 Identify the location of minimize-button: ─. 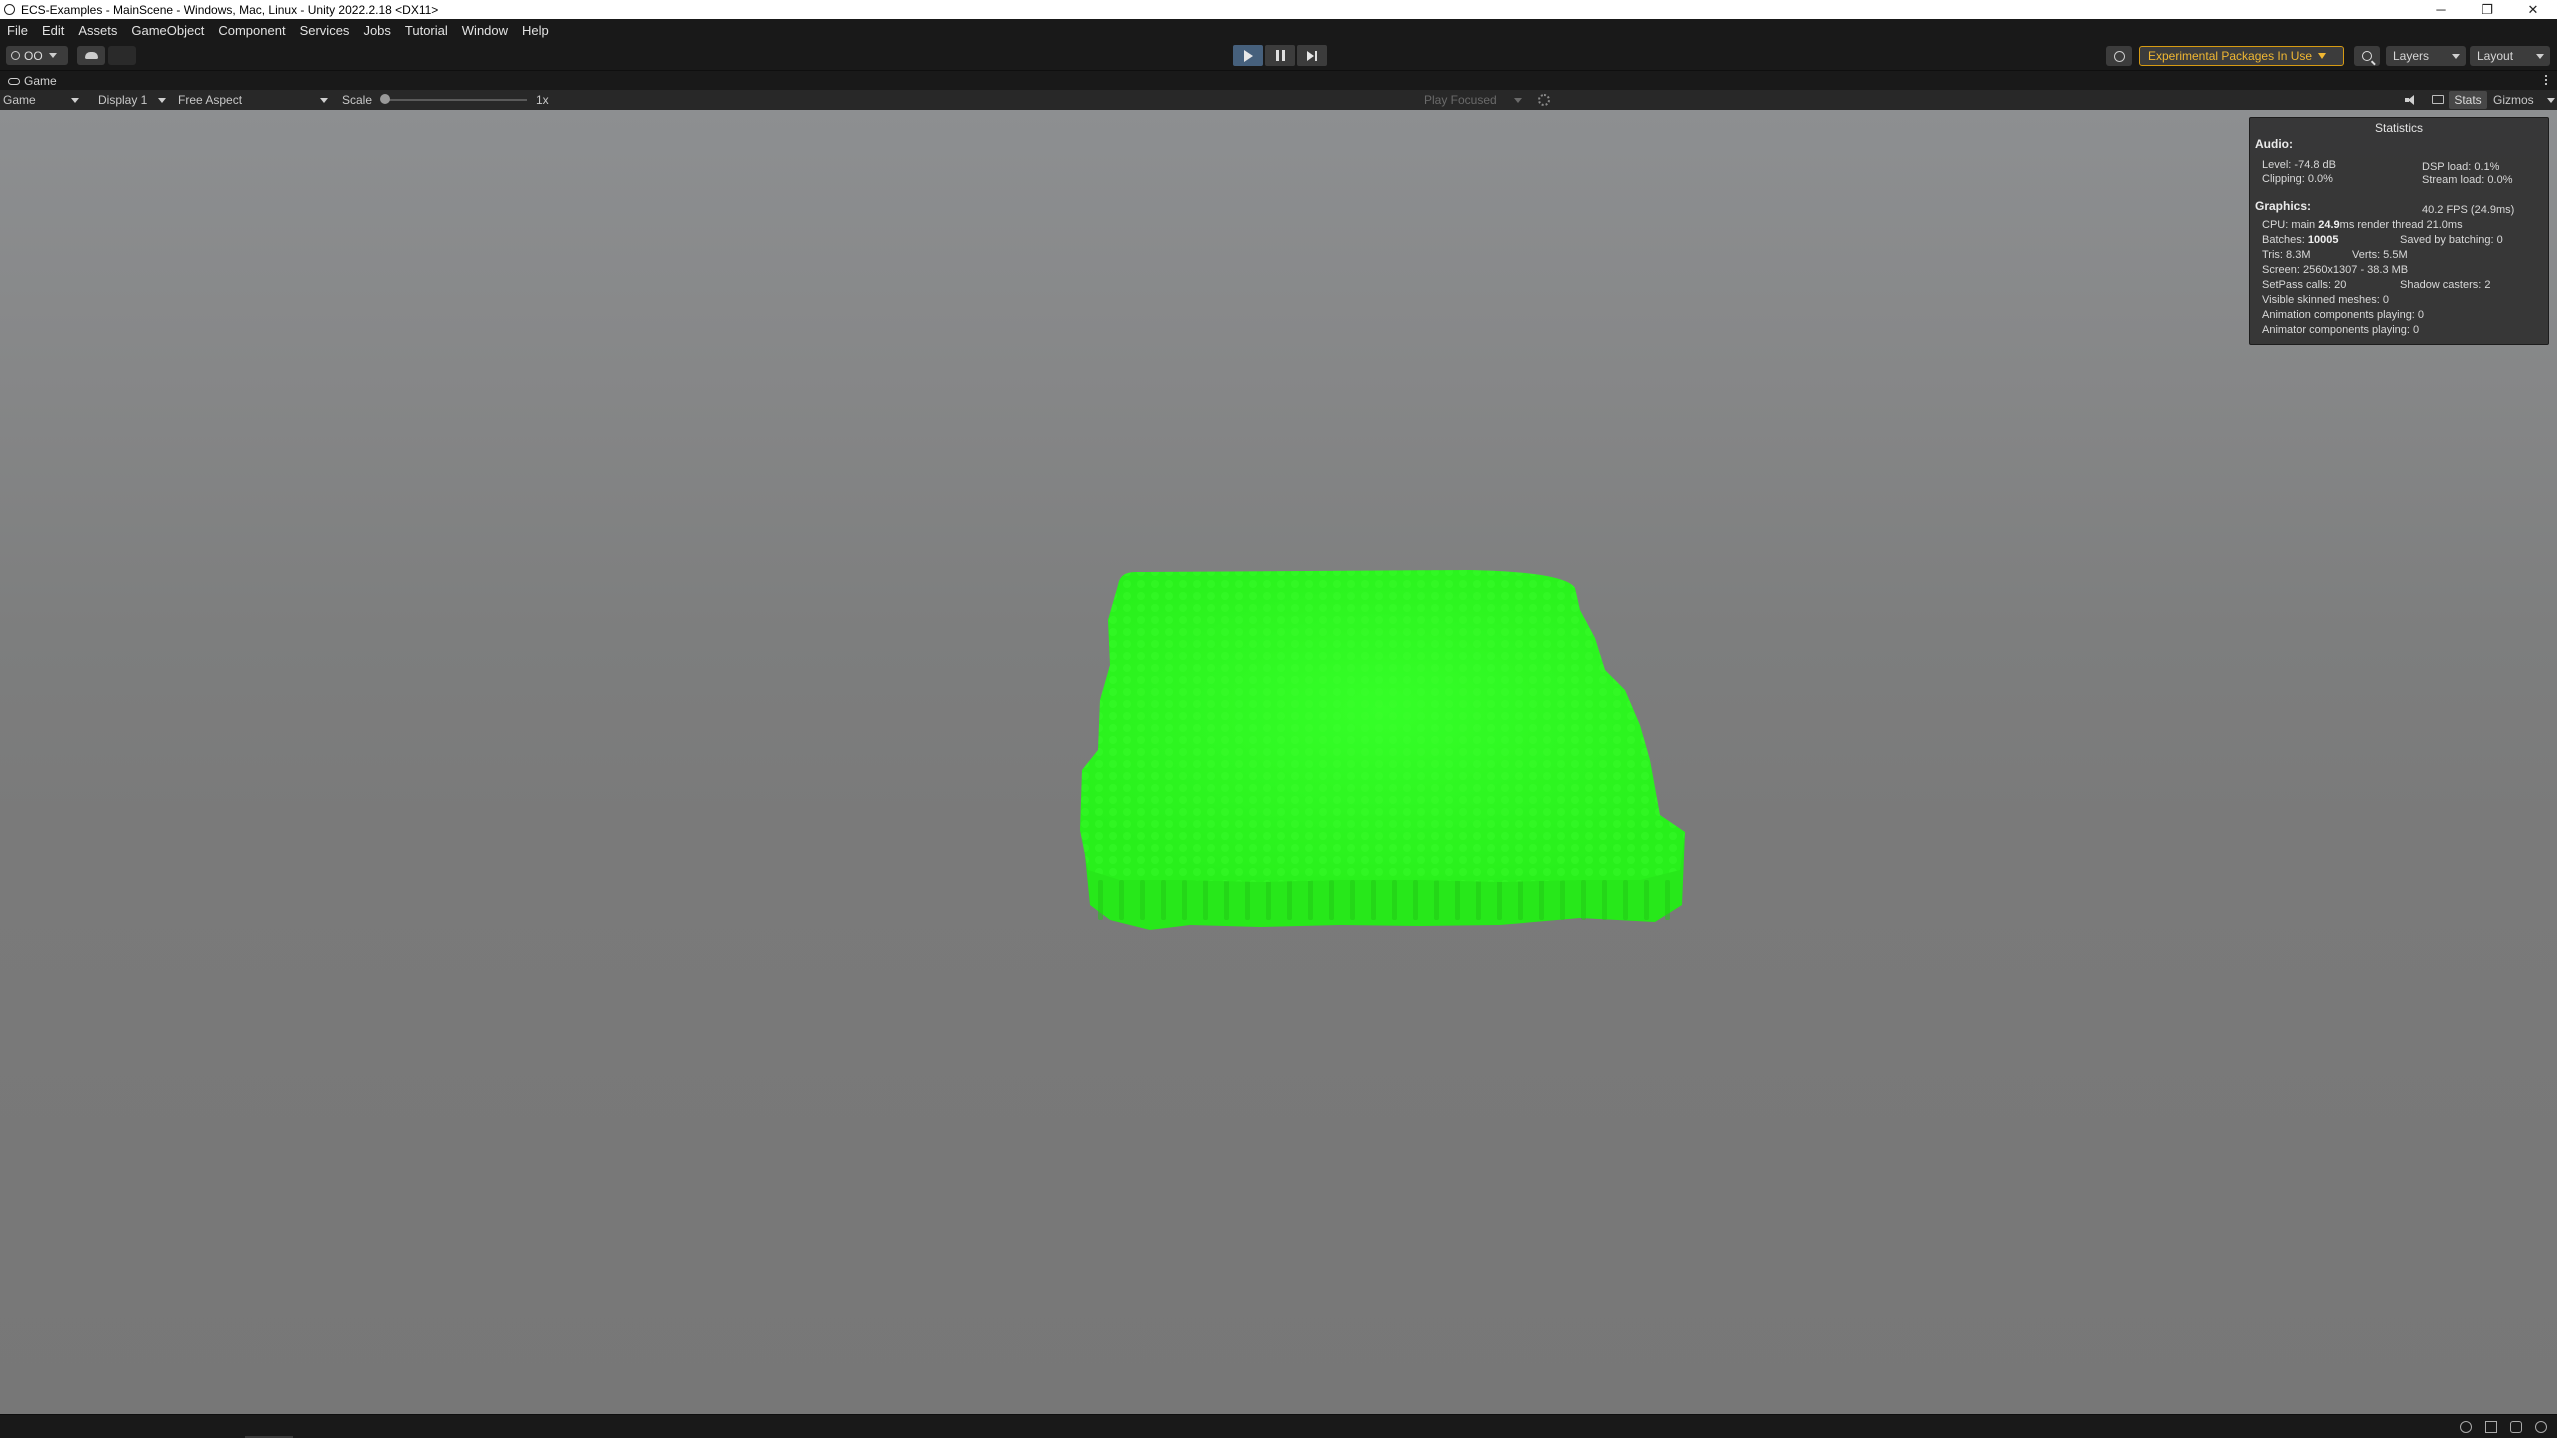
(2441, 9).